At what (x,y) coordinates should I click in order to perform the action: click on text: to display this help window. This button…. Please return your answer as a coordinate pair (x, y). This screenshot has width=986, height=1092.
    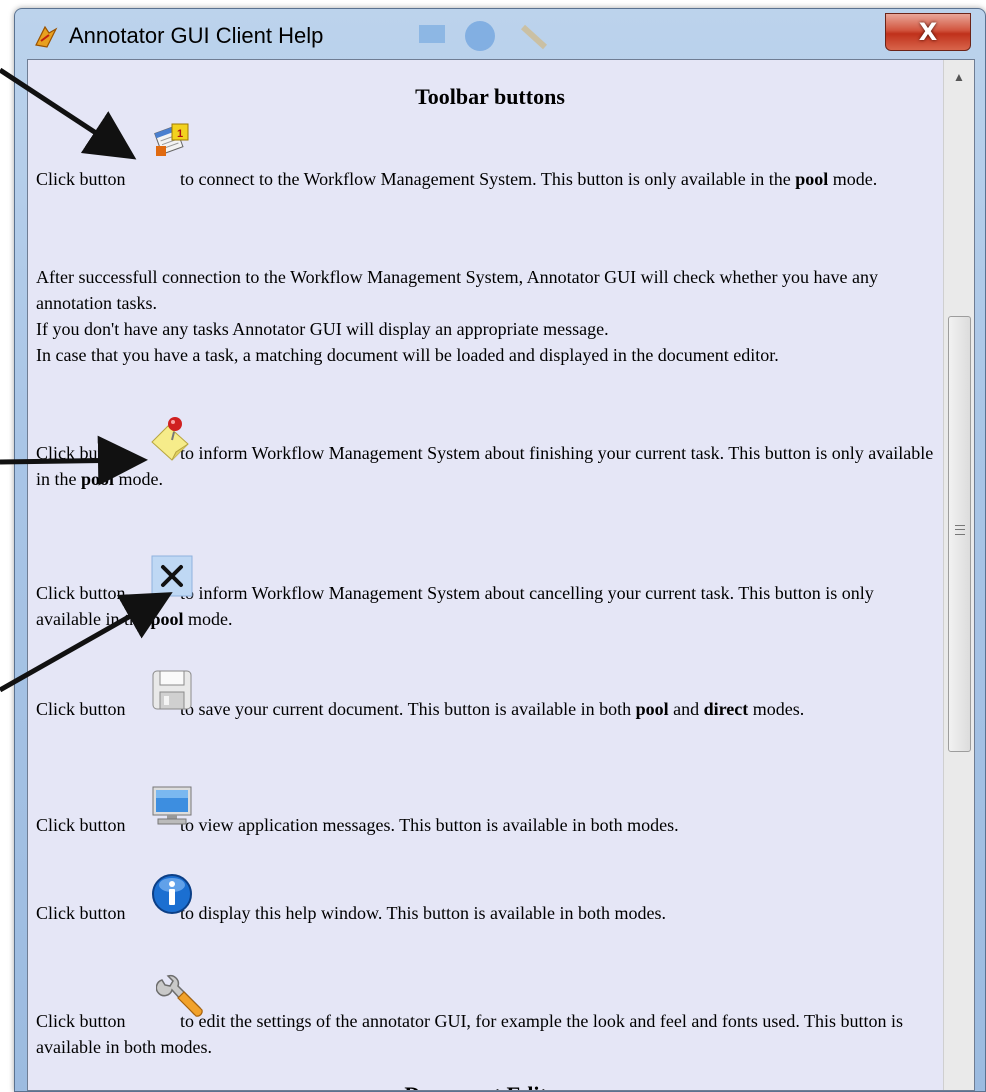
    Looking at the image, I should click on (423, 913).